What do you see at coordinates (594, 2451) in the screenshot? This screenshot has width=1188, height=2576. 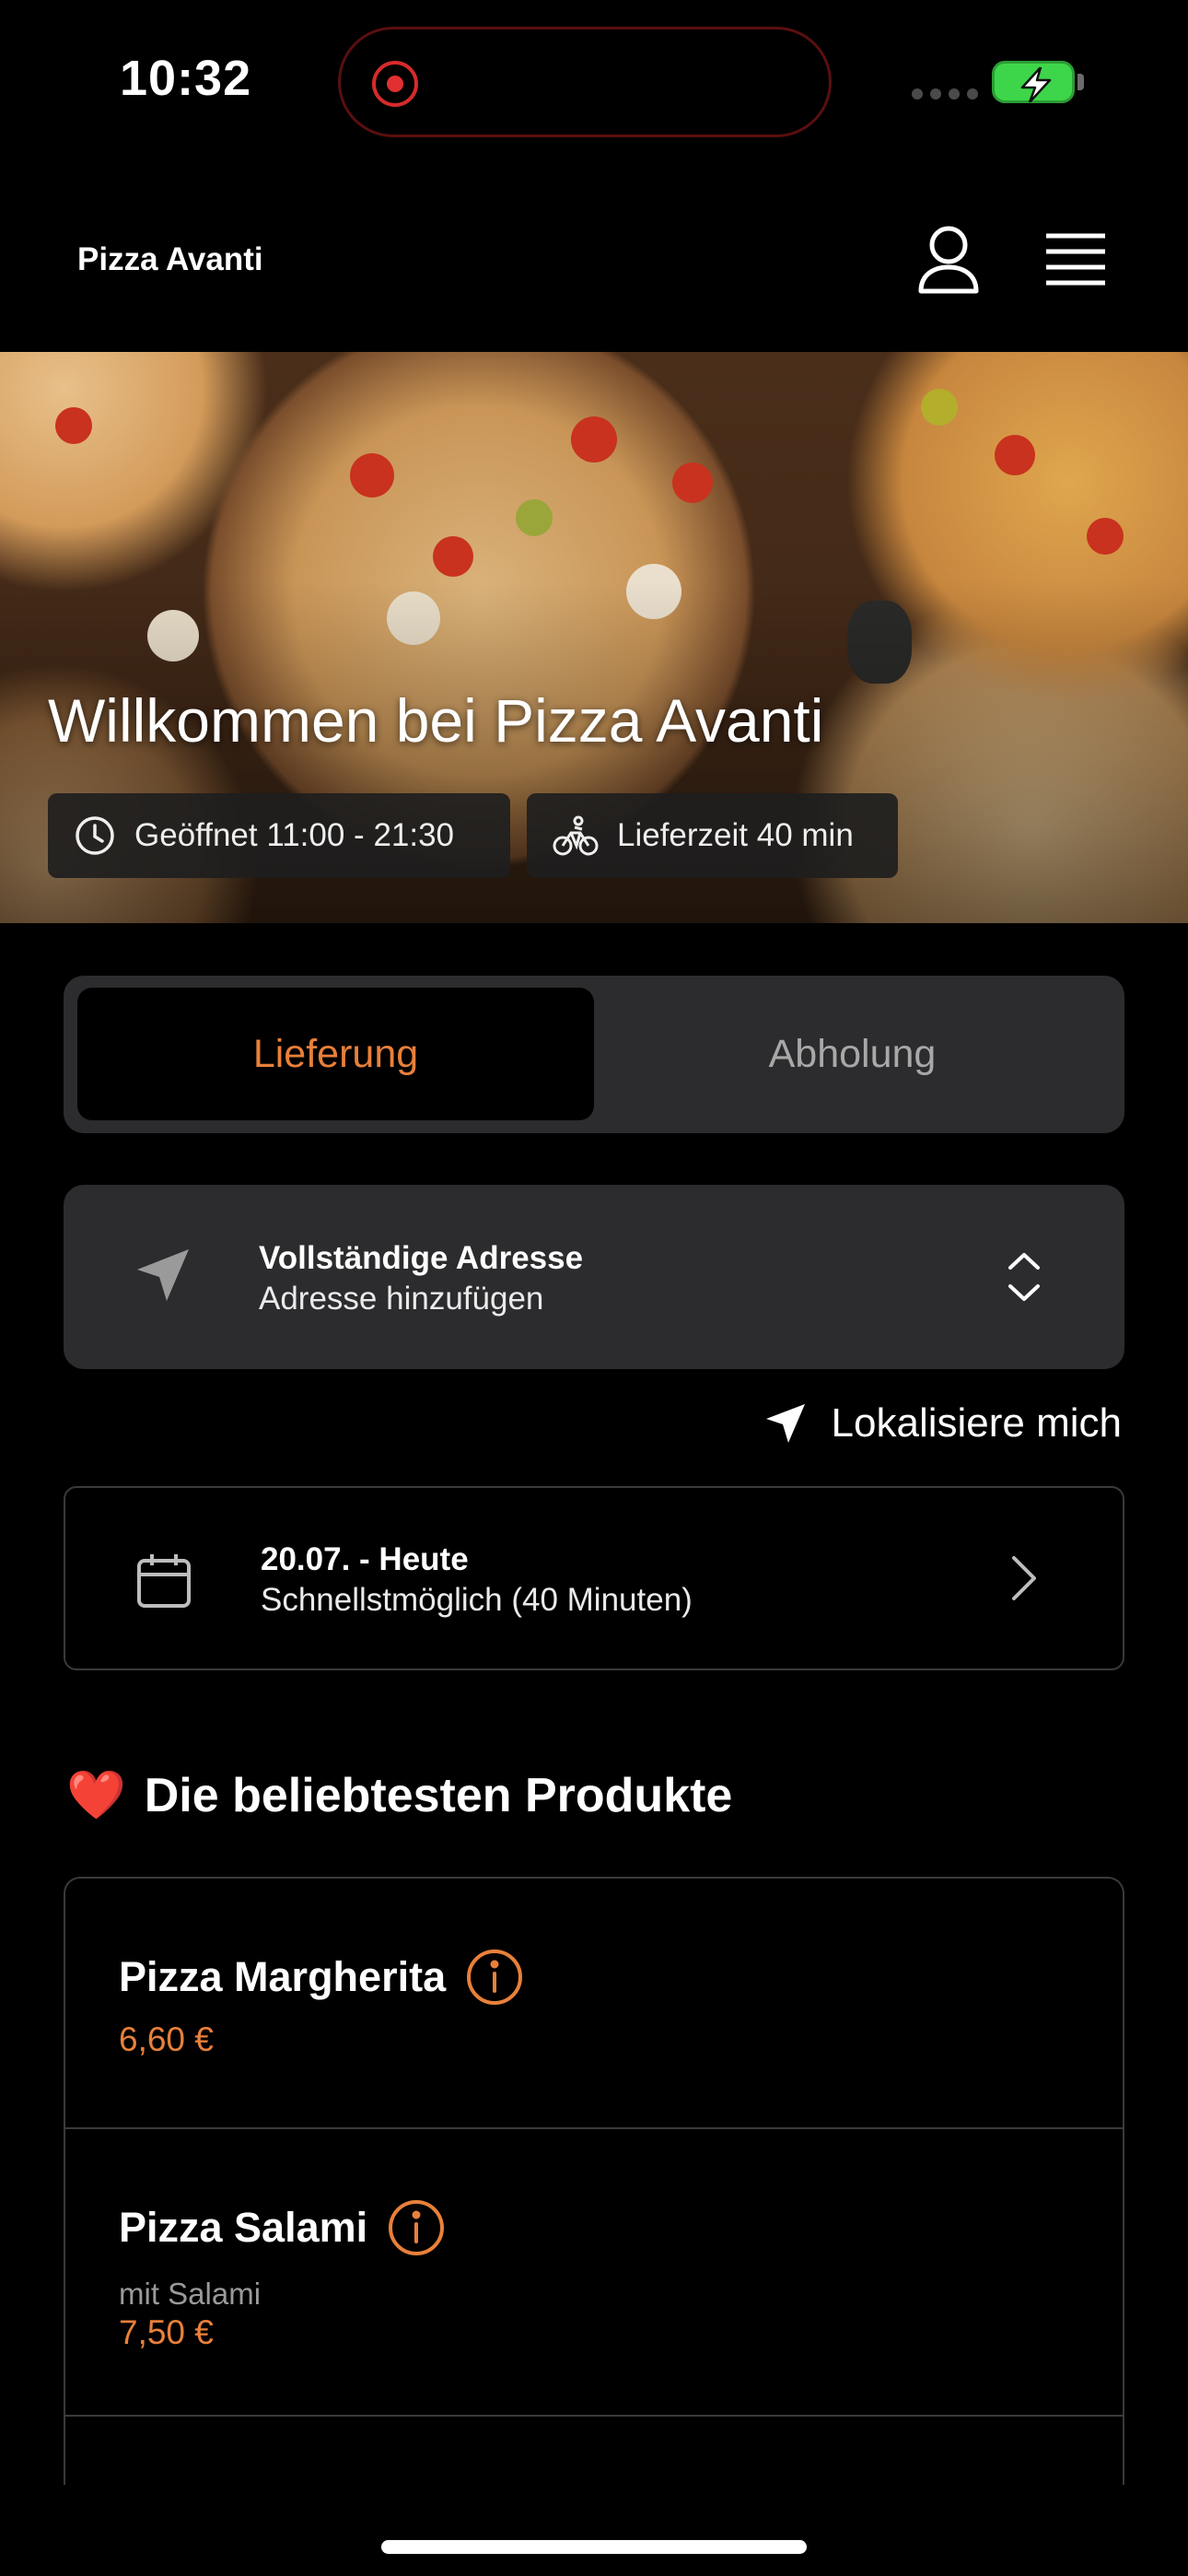 I see `product-item` at bounding box center [594, 2451].